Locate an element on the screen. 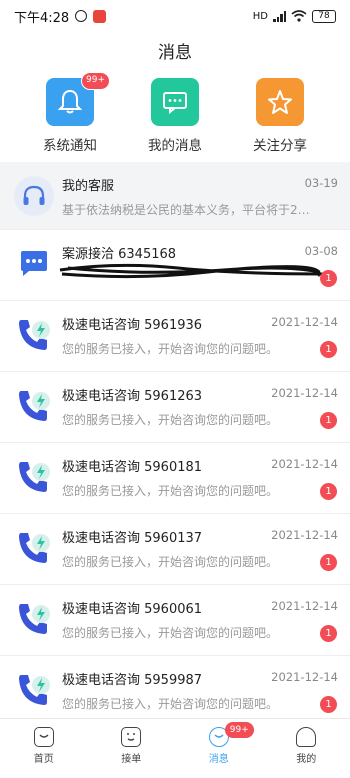 The height and width of the screenshot is (778, 350). shortcut-label: 我的消息 is located at coordinates (175, 146).